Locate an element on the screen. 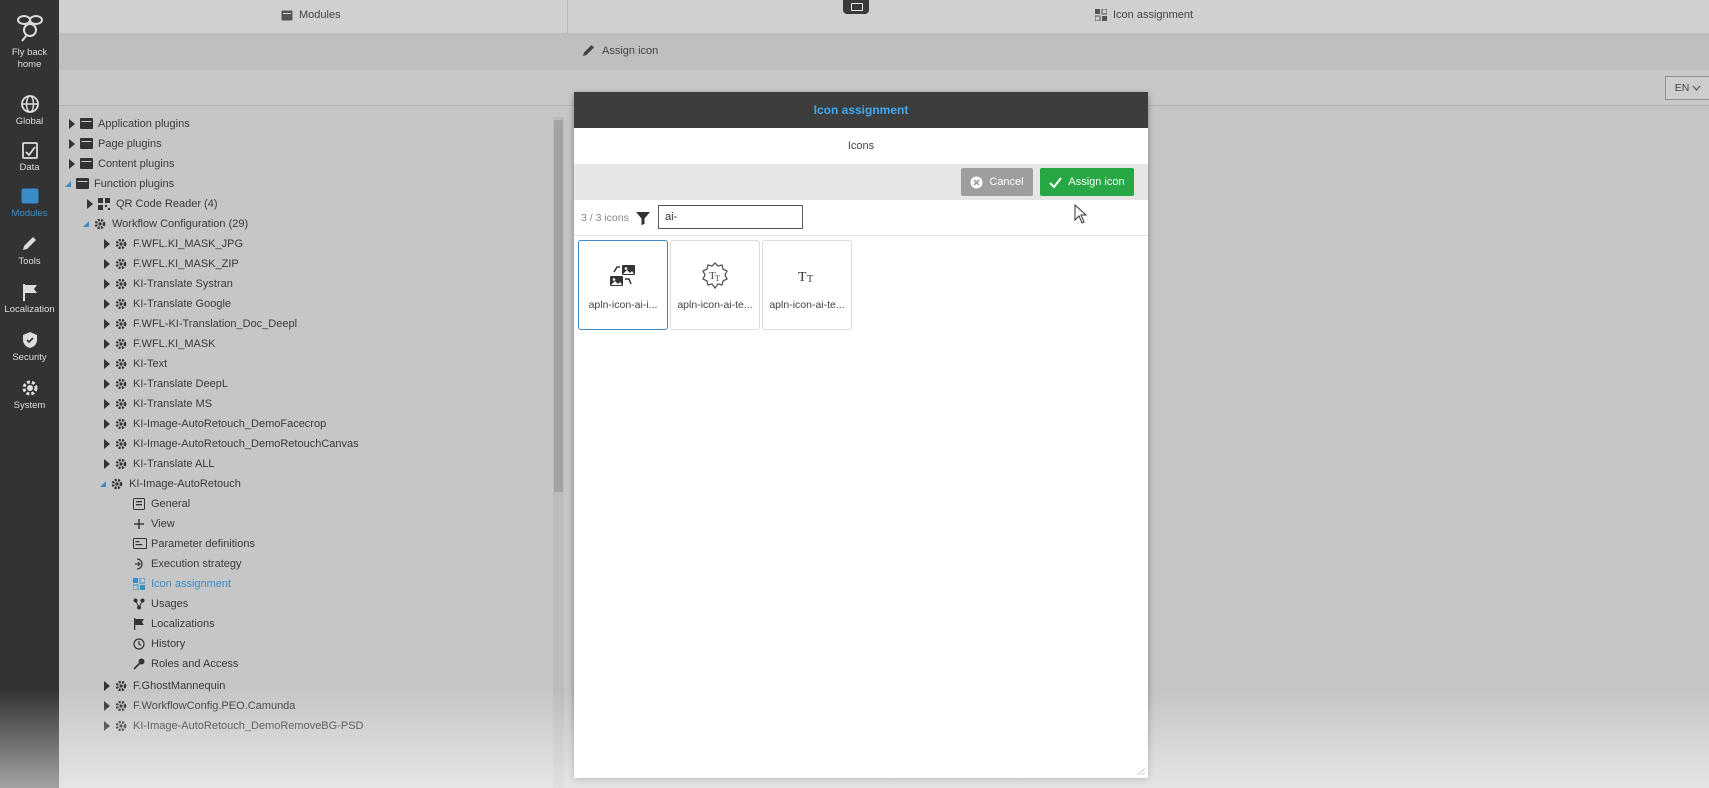  tree-node-label: Function plugins is located at coordinates (134, 184).